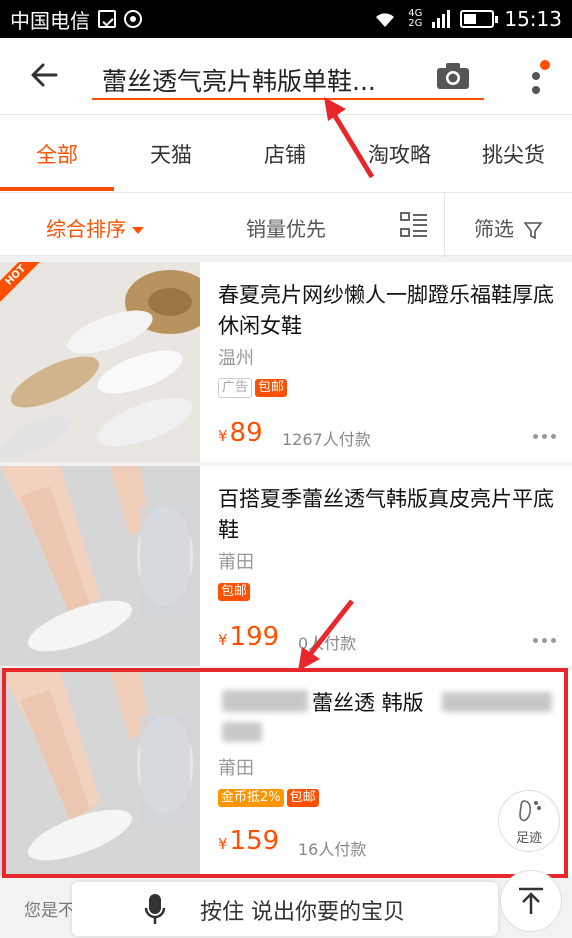  I want to click on sort-divider, so click(444, 225).